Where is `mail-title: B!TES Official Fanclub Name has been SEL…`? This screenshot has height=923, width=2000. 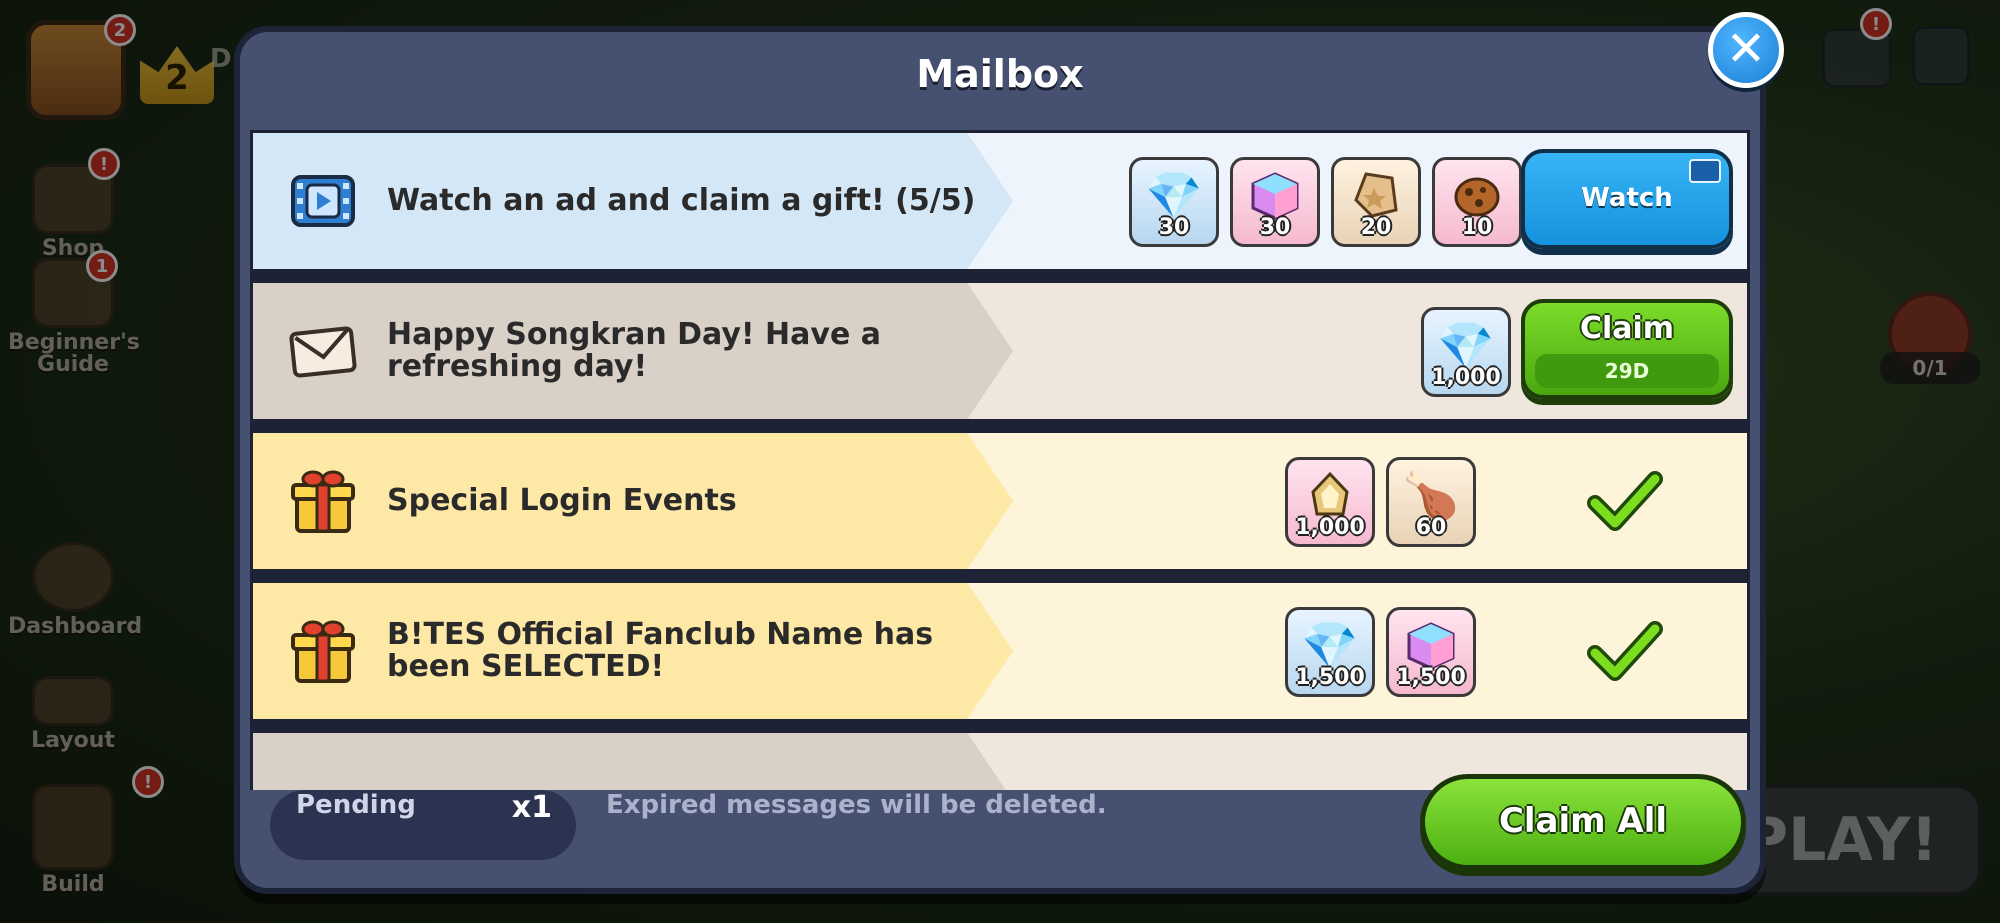
mail-title: B!TES Official Fanclub Name has been SEL… is located at coordinates (660, 650).